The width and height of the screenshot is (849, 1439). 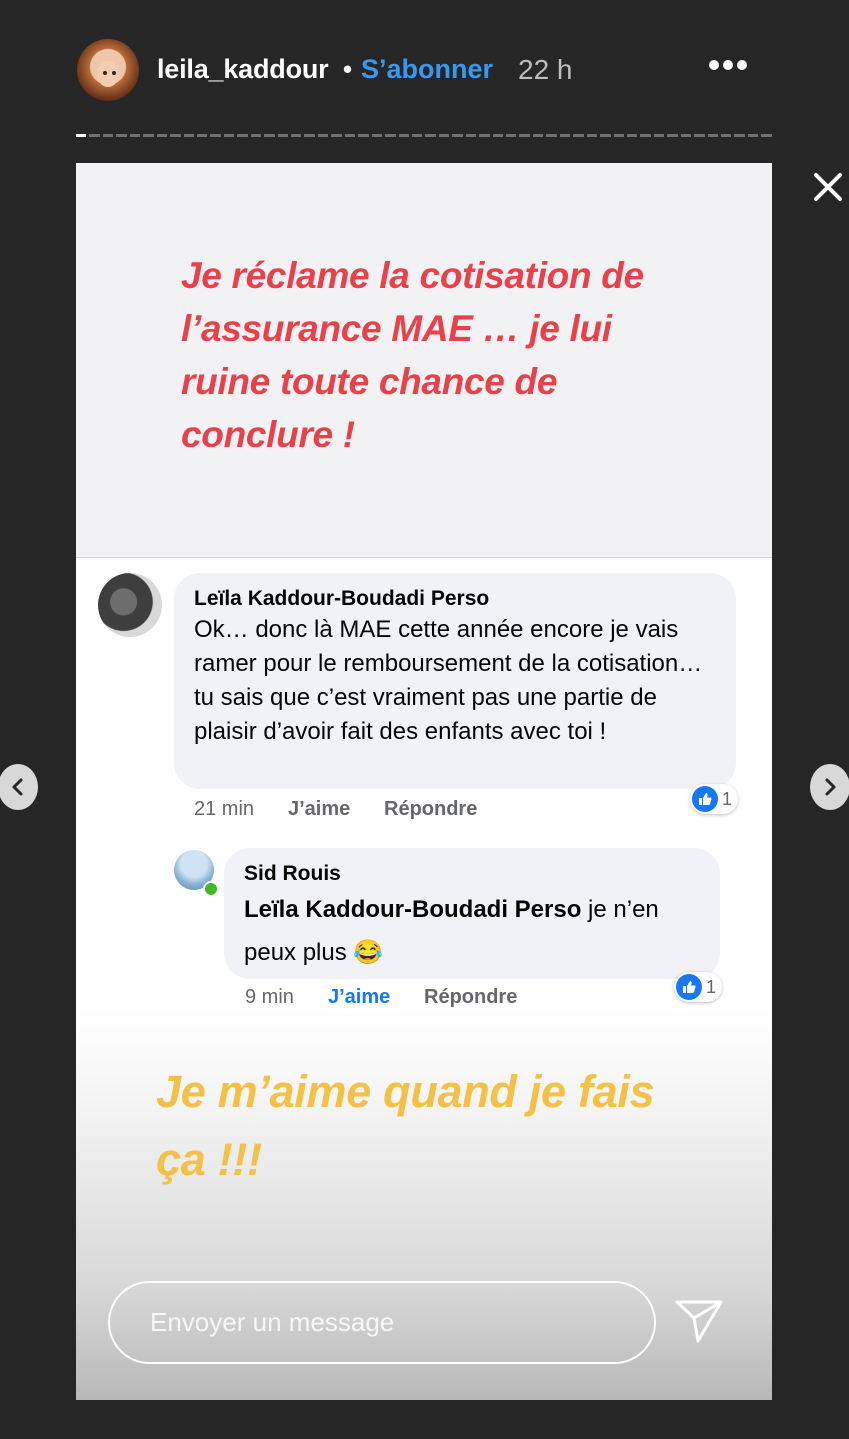 I want to click on chevron-left-icon, so click(x=17, y=787).